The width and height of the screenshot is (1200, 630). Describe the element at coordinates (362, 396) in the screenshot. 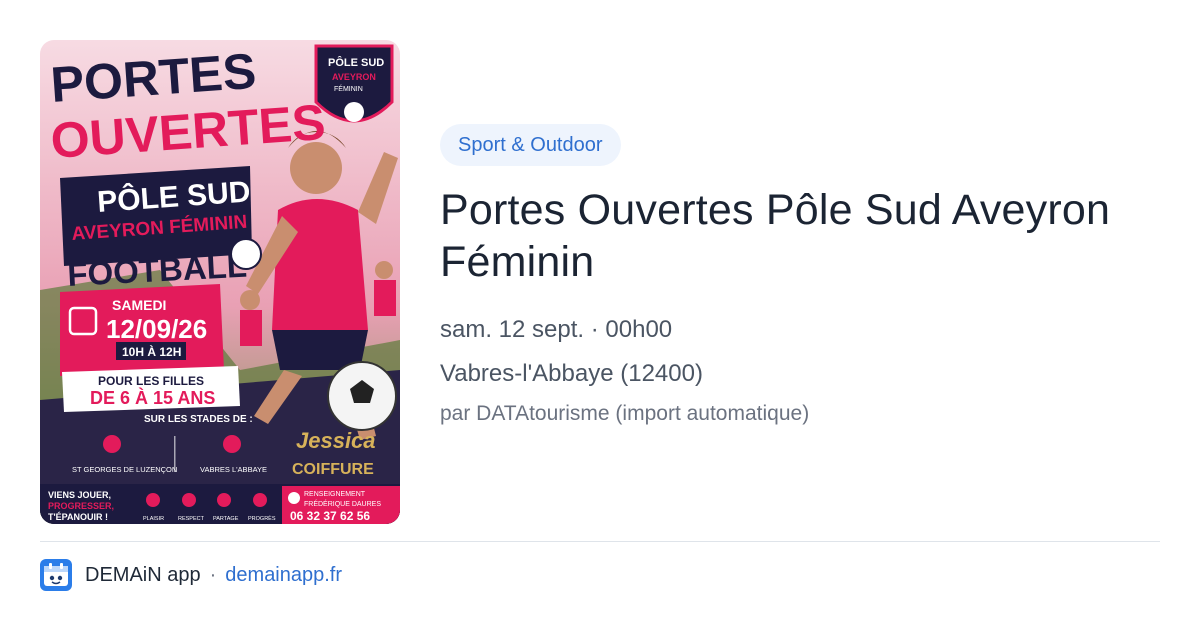

I see `football-icon` at that location.